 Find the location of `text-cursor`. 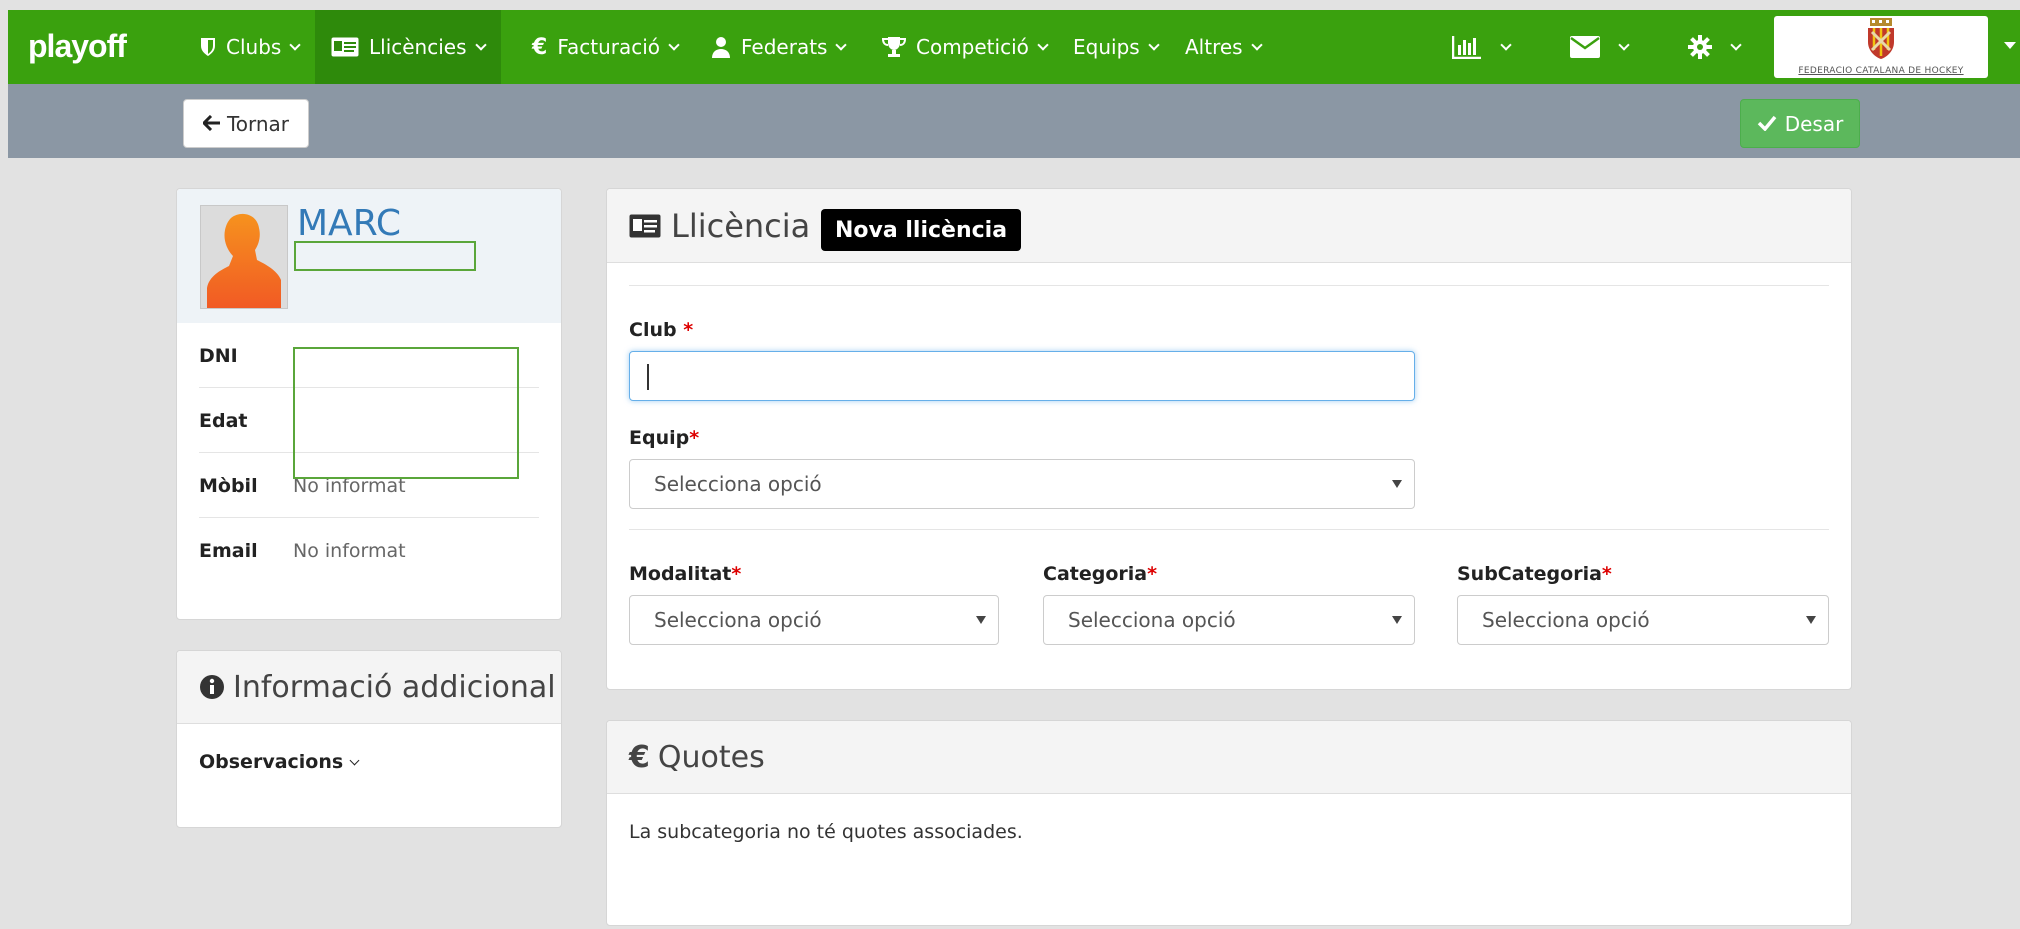

text-cursor is located at coordinates (648, 377).